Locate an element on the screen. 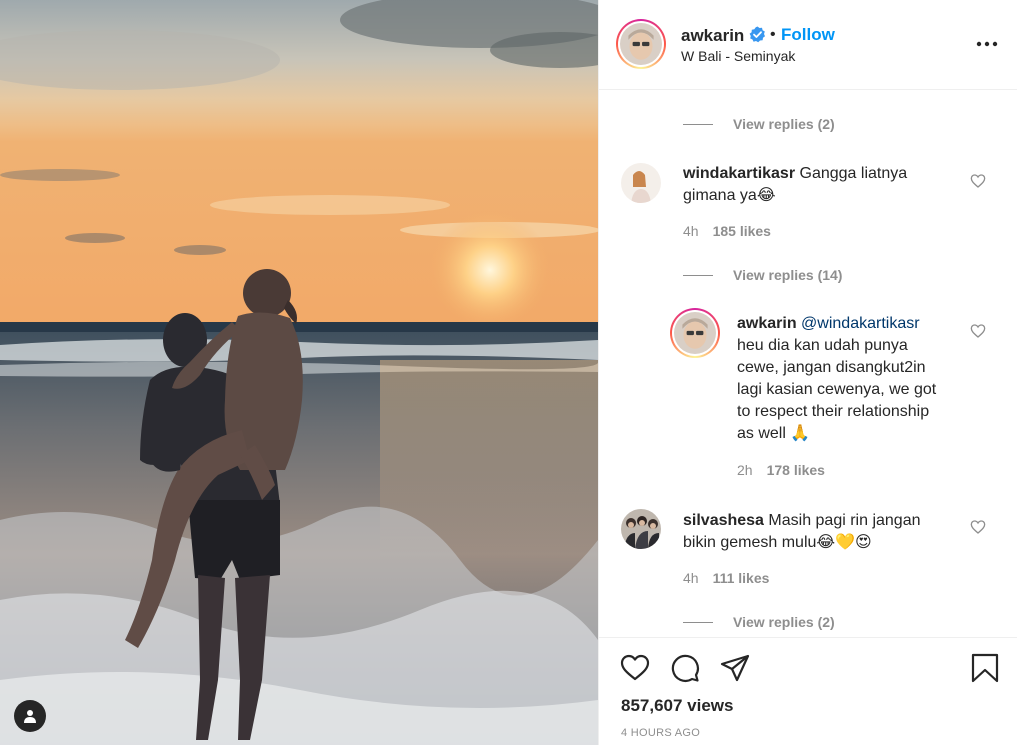  comment-meta: 4h 111 likes is located at coordinates (726, 578).